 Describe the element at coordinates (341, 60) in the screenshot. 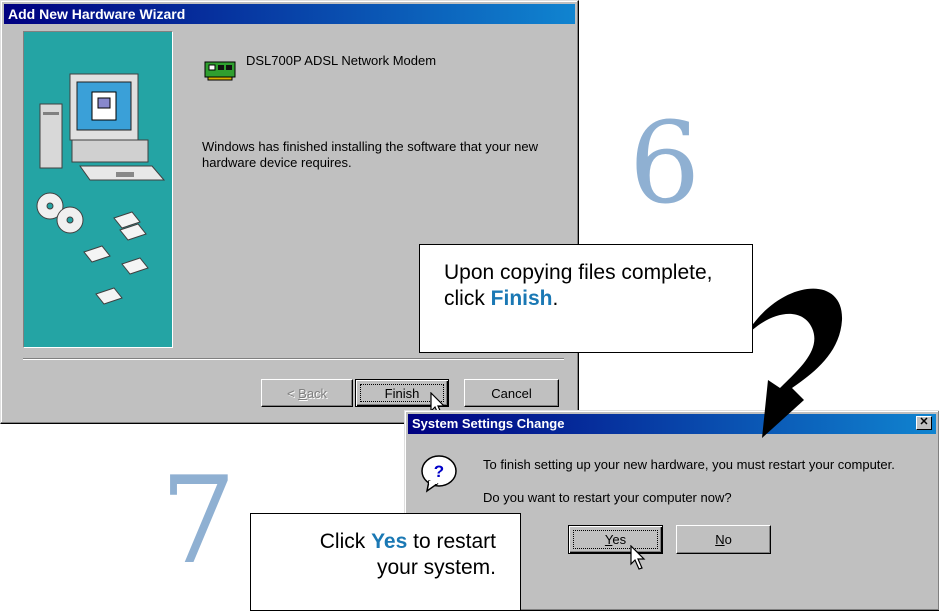

I see `device-name: DSL700P ADSL Network Modem` at that location.